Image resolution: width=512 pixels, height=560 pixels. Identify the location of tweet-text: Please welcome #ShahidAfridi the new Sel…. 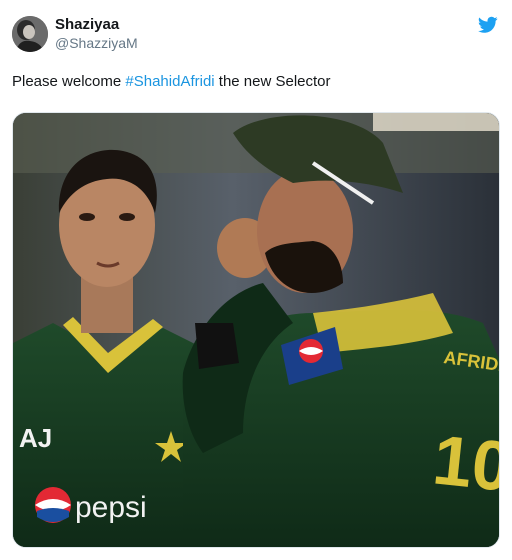
(171, 82).